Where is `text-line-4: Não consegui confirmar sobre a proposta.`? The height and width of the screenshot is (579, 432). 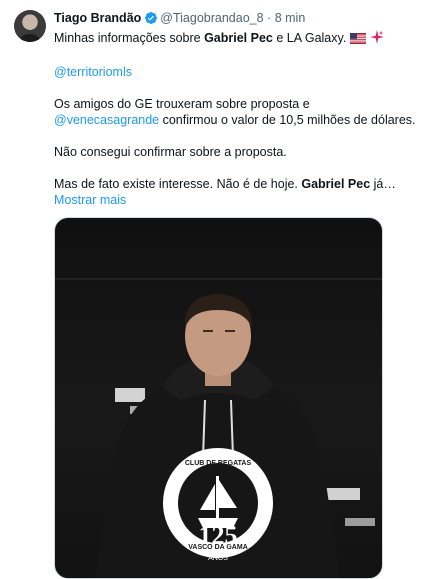
text-line-4: Não consegui confirmar sobre a proposta. is located at coordinates (170, 152).